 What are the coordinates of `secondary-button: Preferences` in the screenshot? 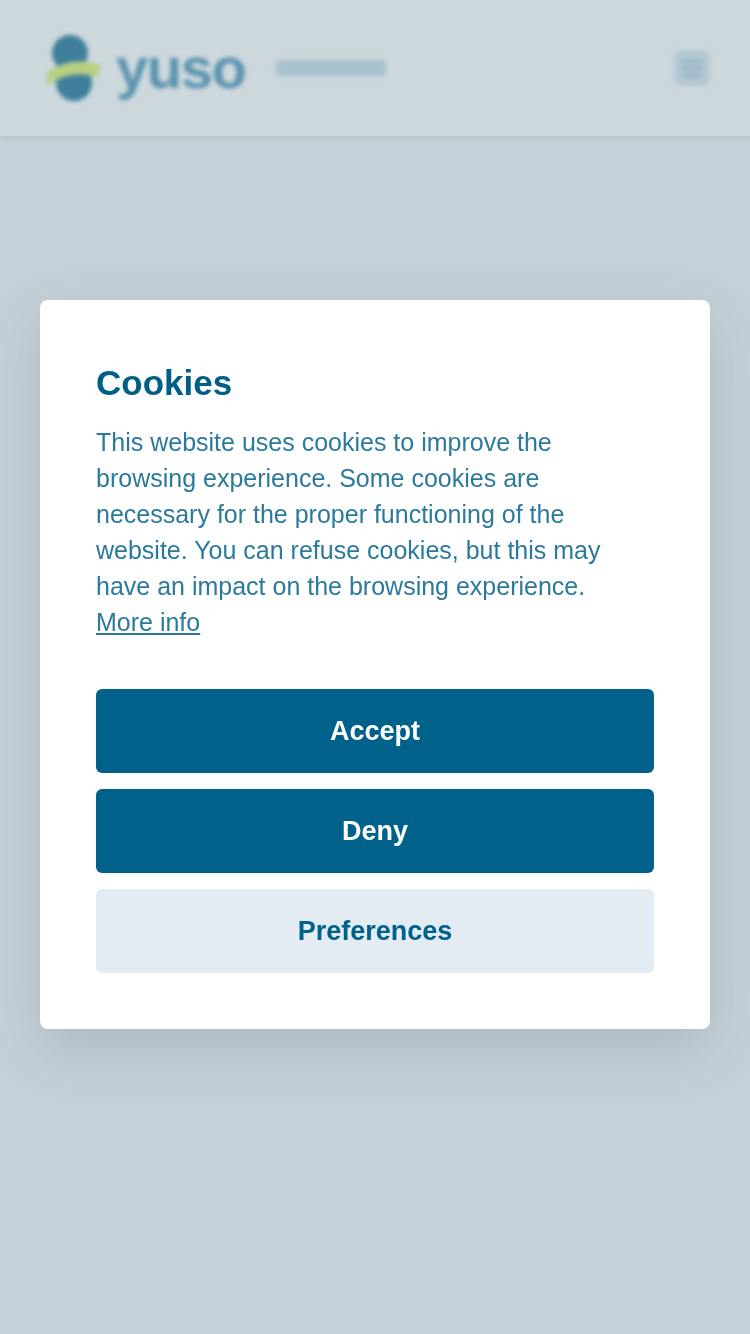 It's located at (375, 931).